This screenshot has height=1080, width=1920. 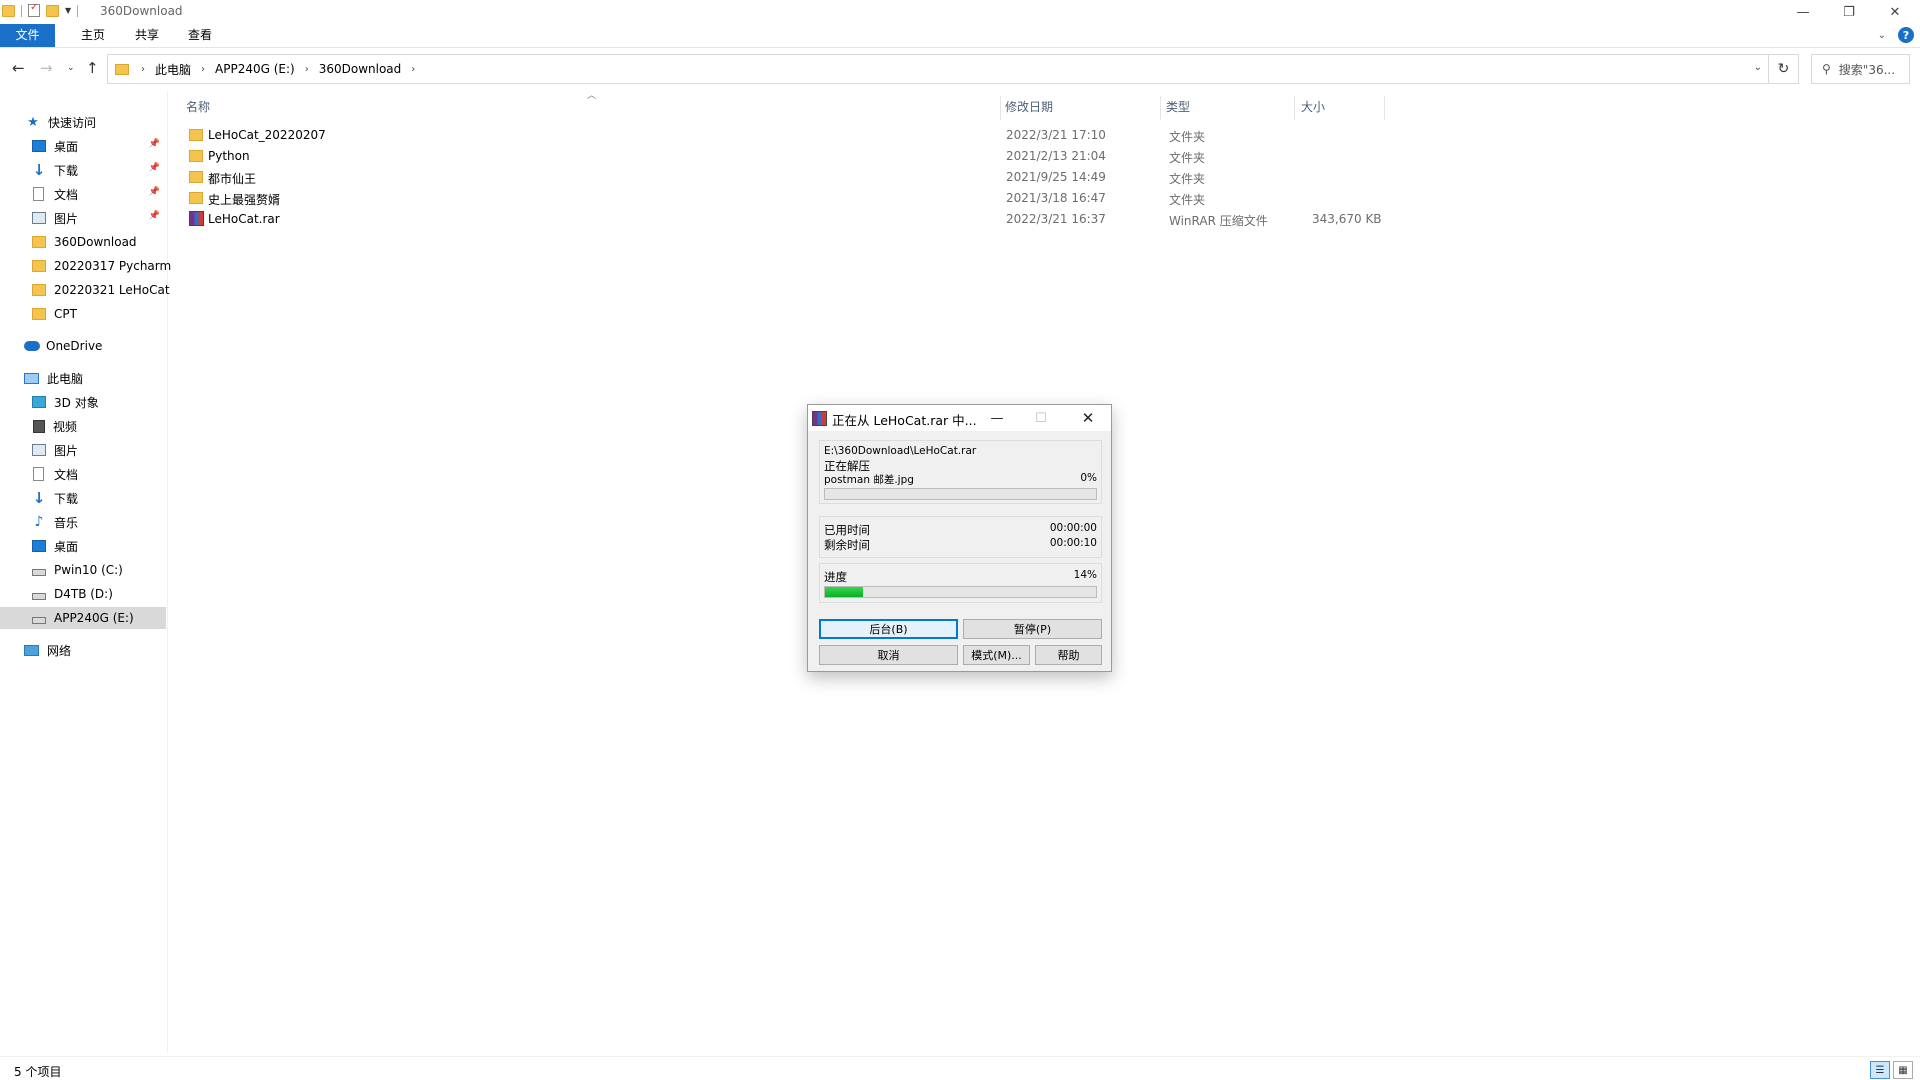 I want to click on back-arrow-icon: ←, so click(x=18, y=68).